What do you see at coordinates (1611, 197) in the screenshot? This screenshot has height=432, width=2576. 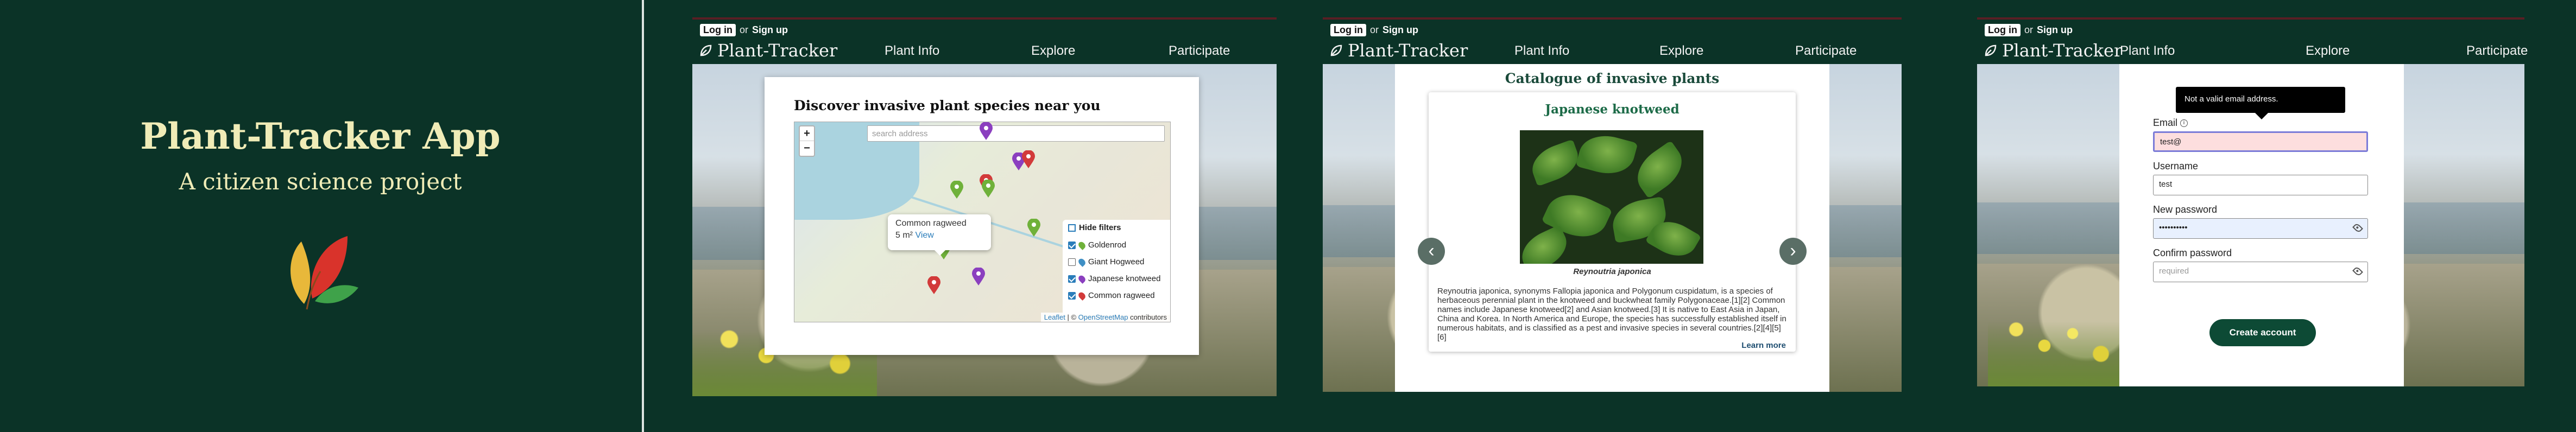 I see `plant-photo` at bounding box center [1611, 197].